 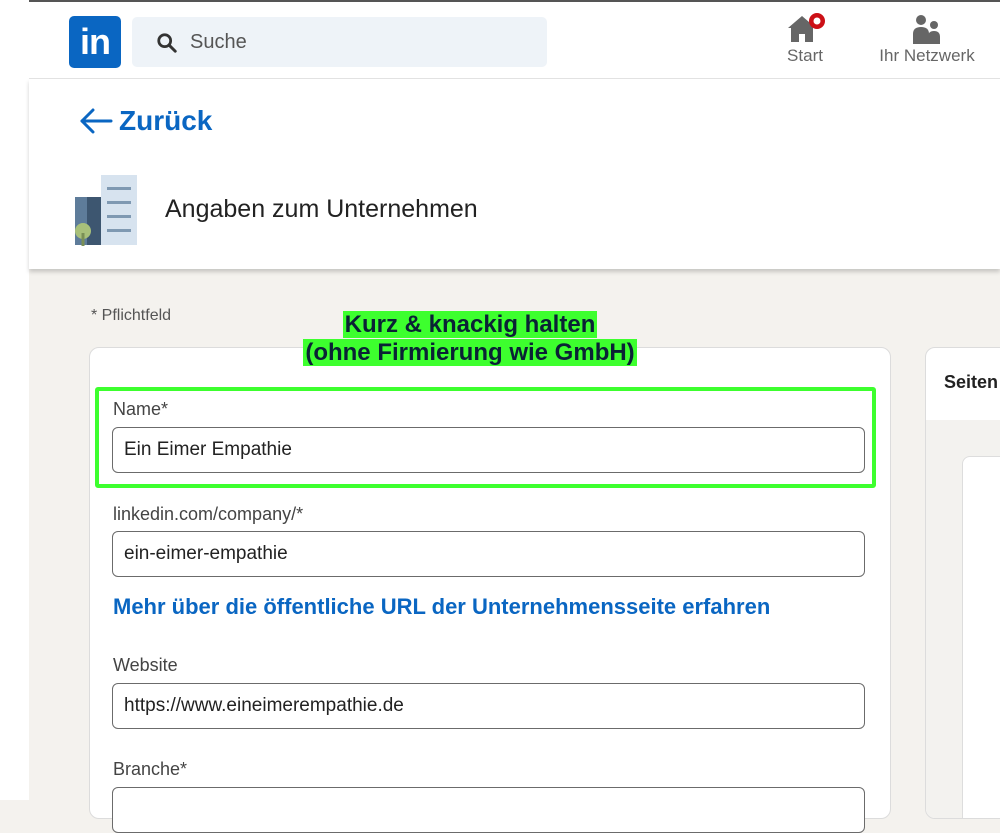 I want to click on search-input: Suche, so click(x=218, y=42).